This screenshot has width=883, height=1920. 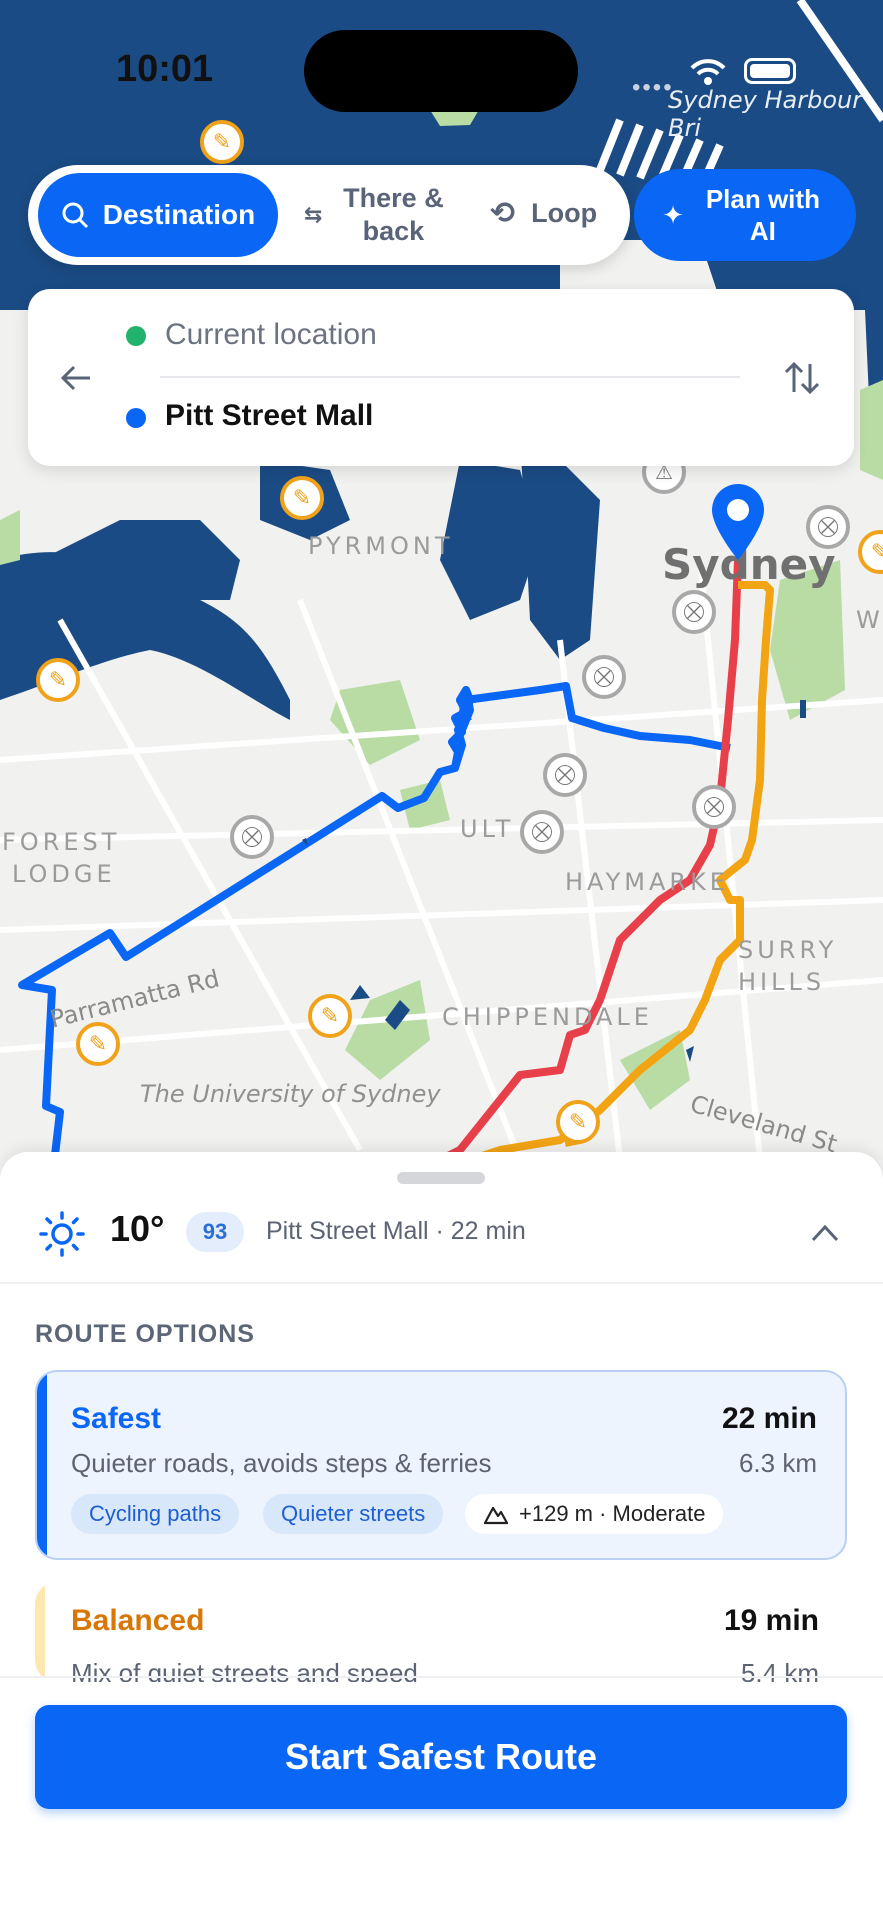 I want to click on chip-elevation: +129 m · Moderate, so click(x=594, y=1514).